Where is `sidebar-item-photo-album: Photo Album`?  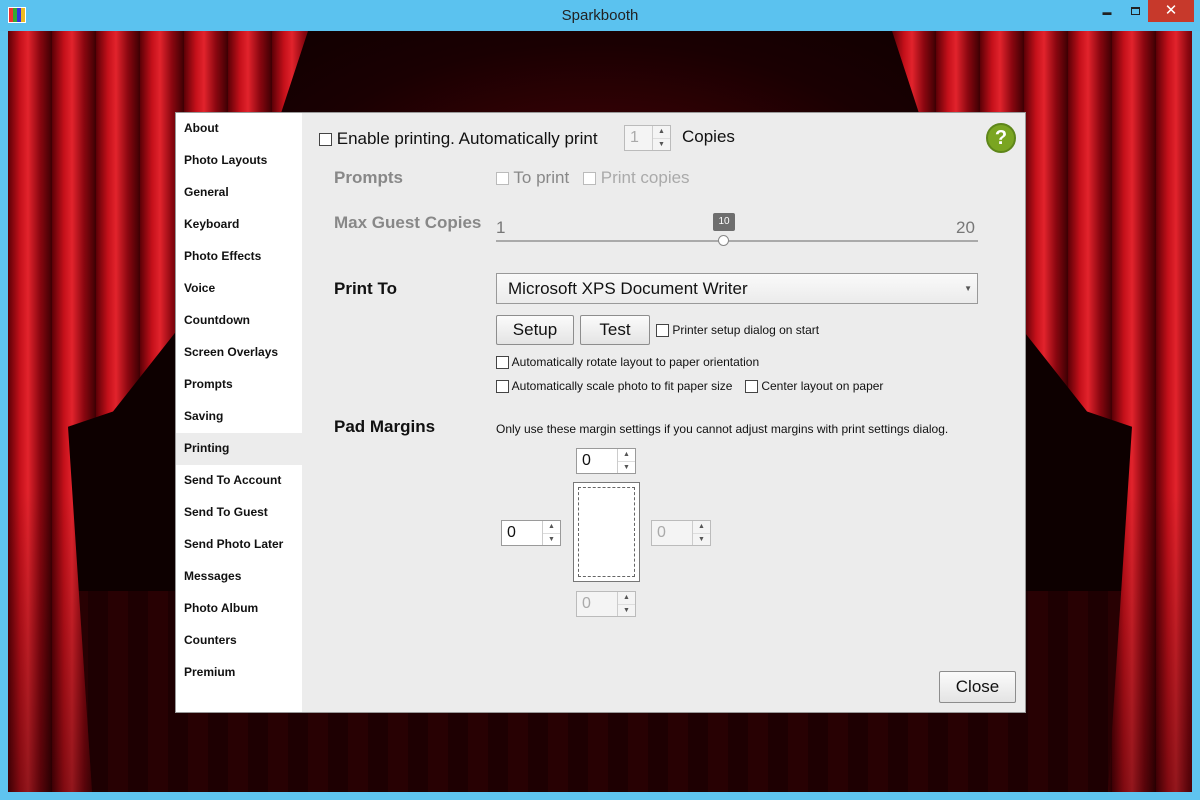 sidebar-item-photo-album: Photo Album is located at coordinates (239, 609).